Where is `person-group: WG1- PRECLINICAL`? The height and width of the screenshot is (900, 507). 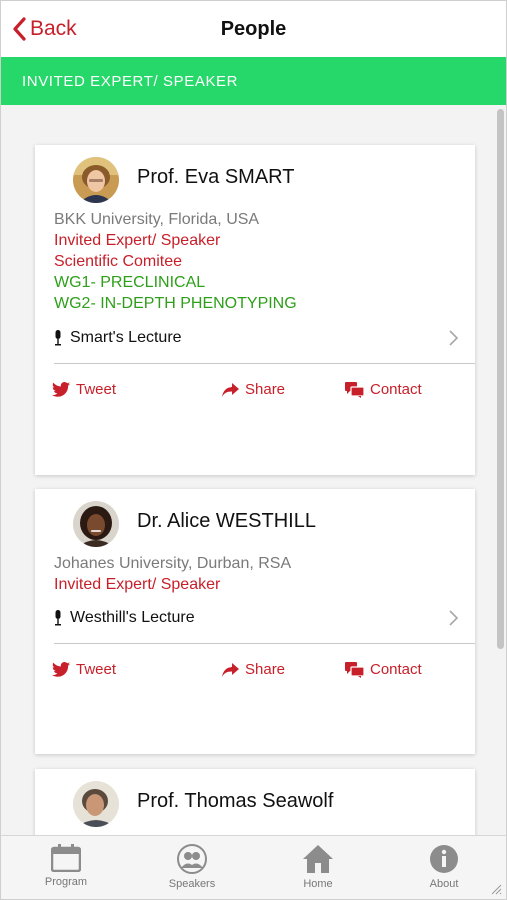 person-group: WG1- PRECLINICAL is located at coordinates (130, 282).